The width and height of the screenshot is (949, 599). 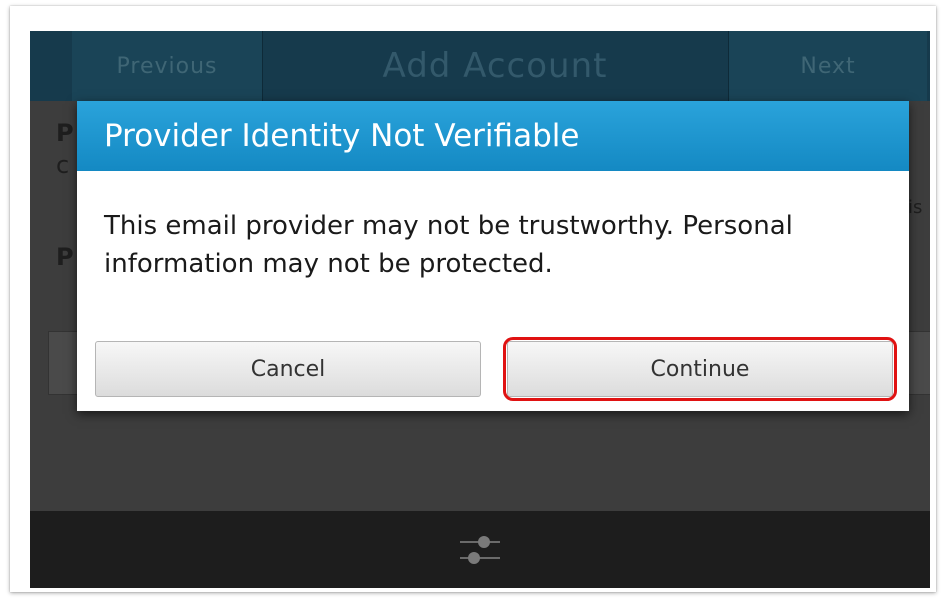 I want to click on bottom-bar, so click(x=480, y=549).